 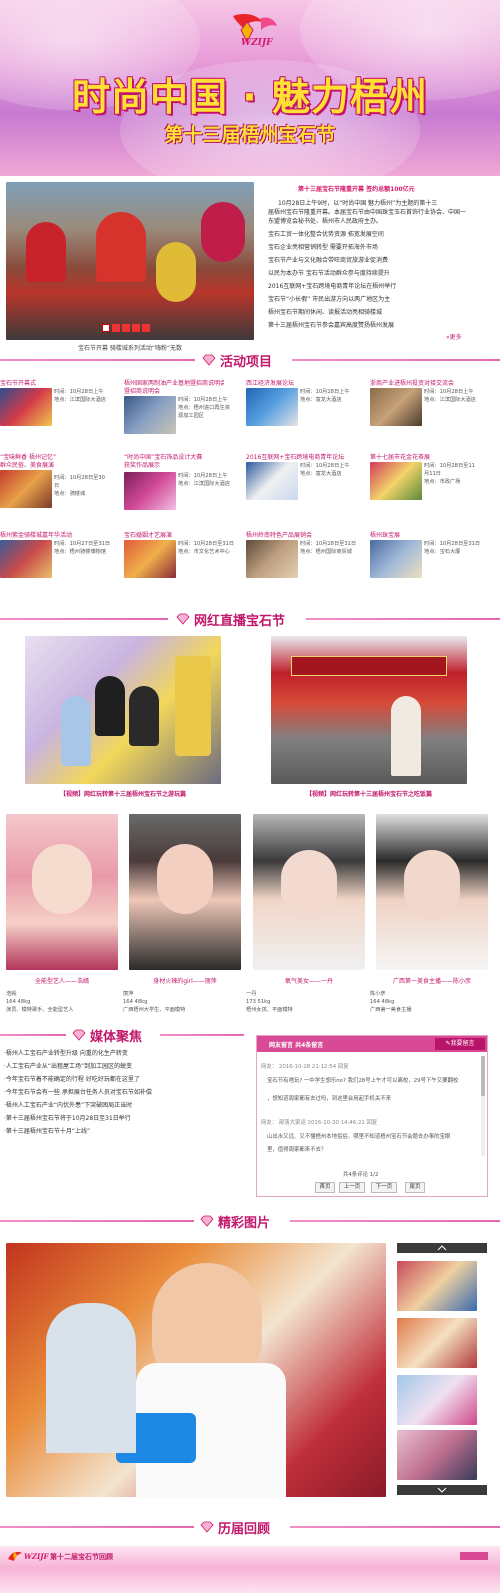 I want to click on more-link: »更多, so click(x=454, y=336).